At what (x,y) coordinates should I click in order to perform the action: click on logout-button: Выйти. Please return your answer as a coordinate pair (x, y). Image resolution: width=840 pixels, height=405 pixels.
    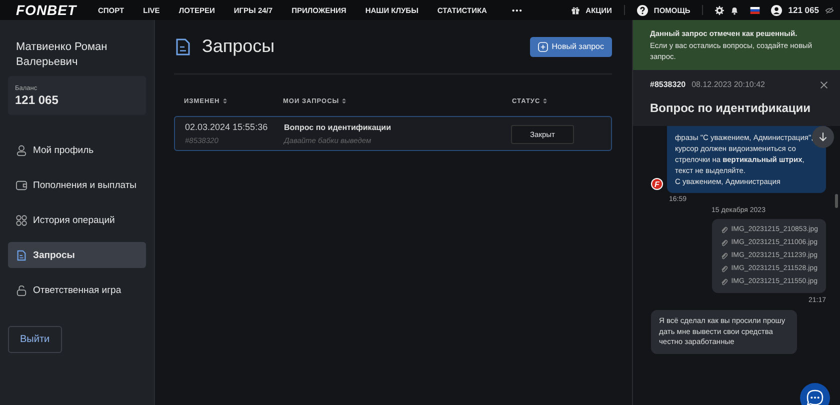
    Looking at the image, I should click on (35, 339).